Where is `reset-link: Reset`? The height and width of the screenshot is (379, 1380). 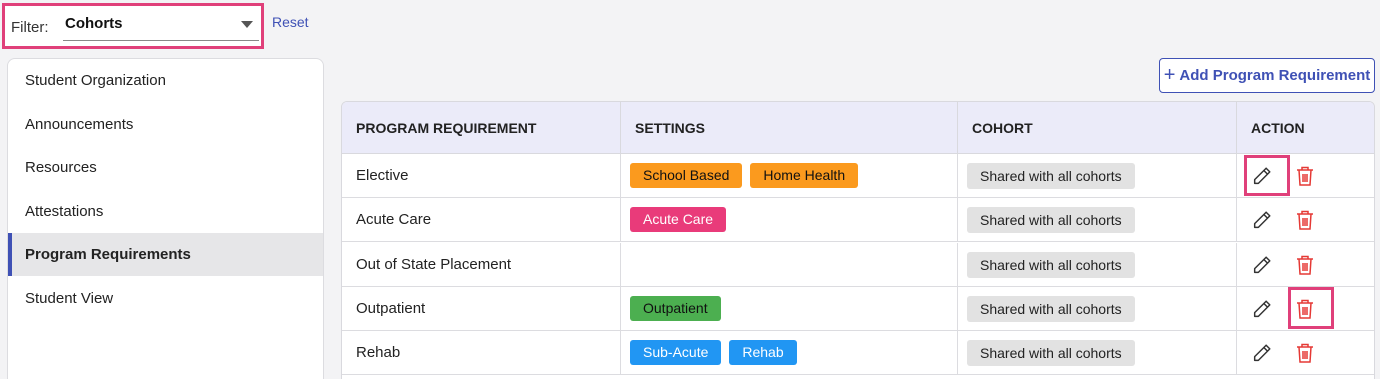 reset-link: Reset is located at coordinates (290, 22).